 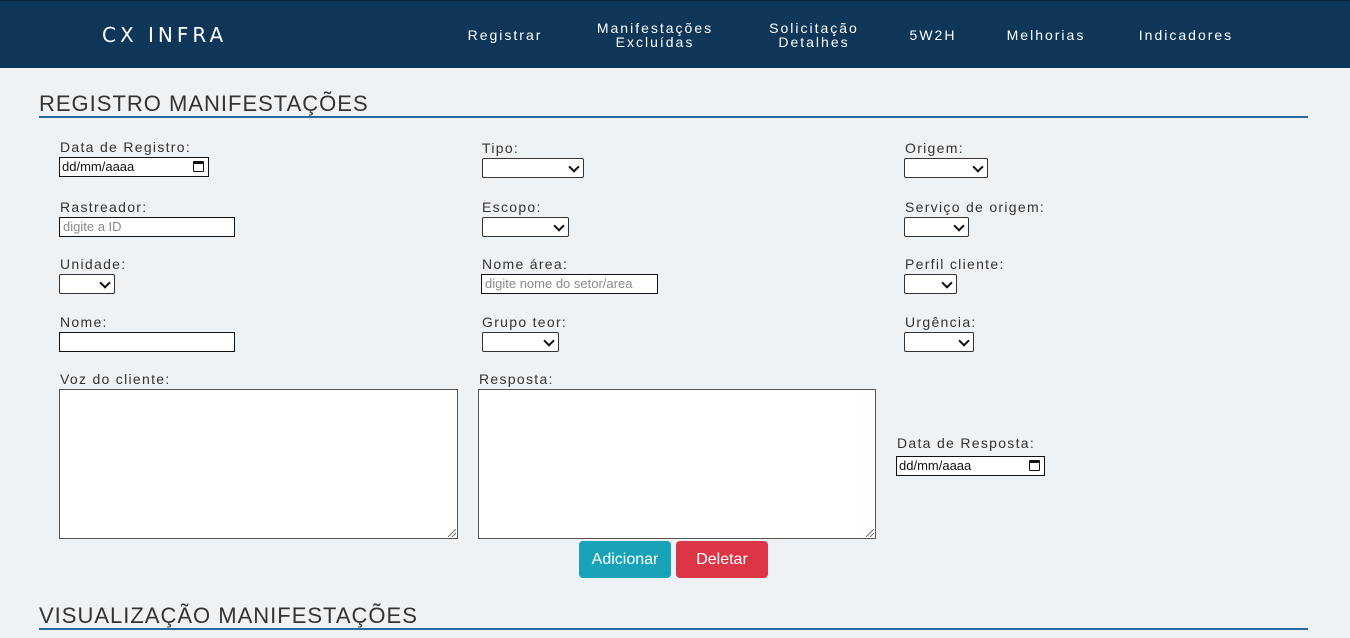 What do you see at coordinates (126, 147) in the screenshot?
I see `data-registro-label: Data de Registro:` at bounding box center [126, 147].